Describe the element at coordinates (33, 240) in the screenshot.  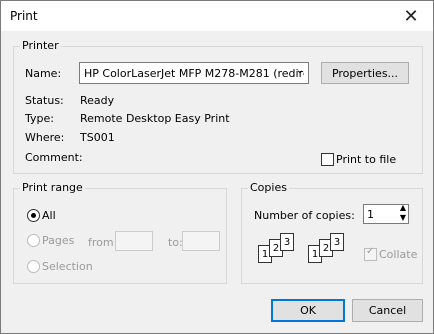
I see `radio-pages` at that location.